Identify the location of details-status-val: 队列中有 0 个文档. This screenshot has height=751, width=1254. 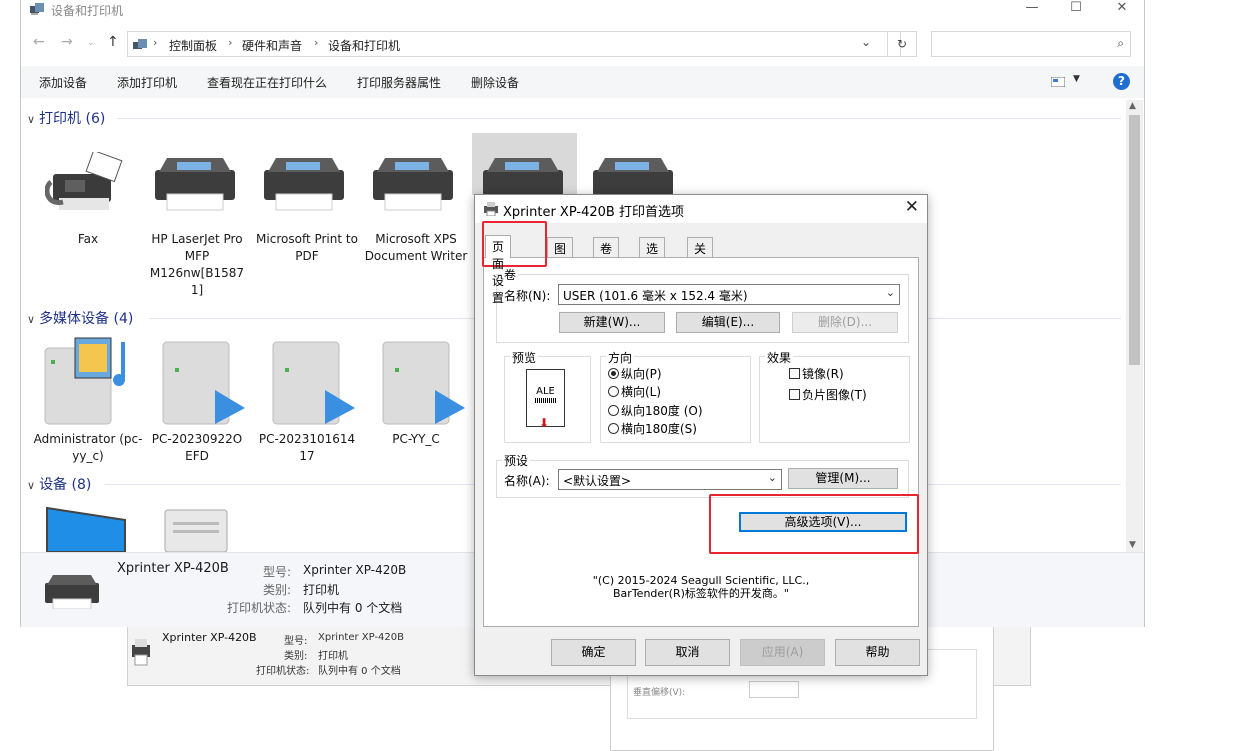
(353, 608).